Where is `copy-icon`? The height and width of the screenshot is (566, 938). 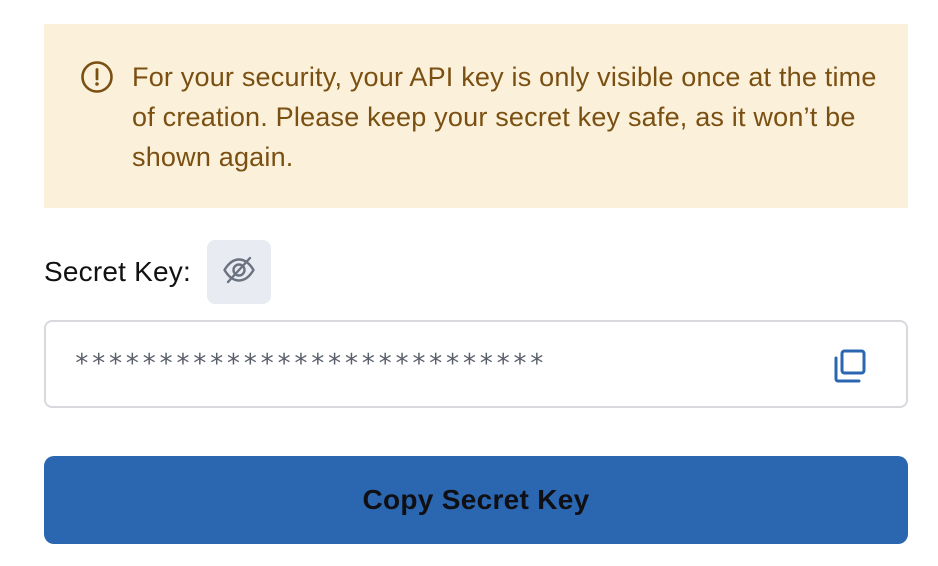 copy-icon is located at coordinates (850, 366).